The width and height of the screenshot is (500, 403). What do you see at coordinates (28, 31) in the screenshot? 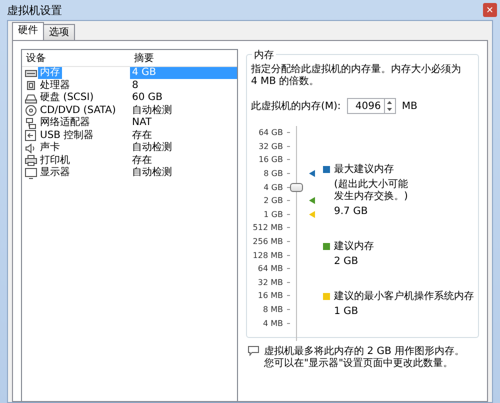
I see `tab: 硬件` at bounding box center [28, 31].